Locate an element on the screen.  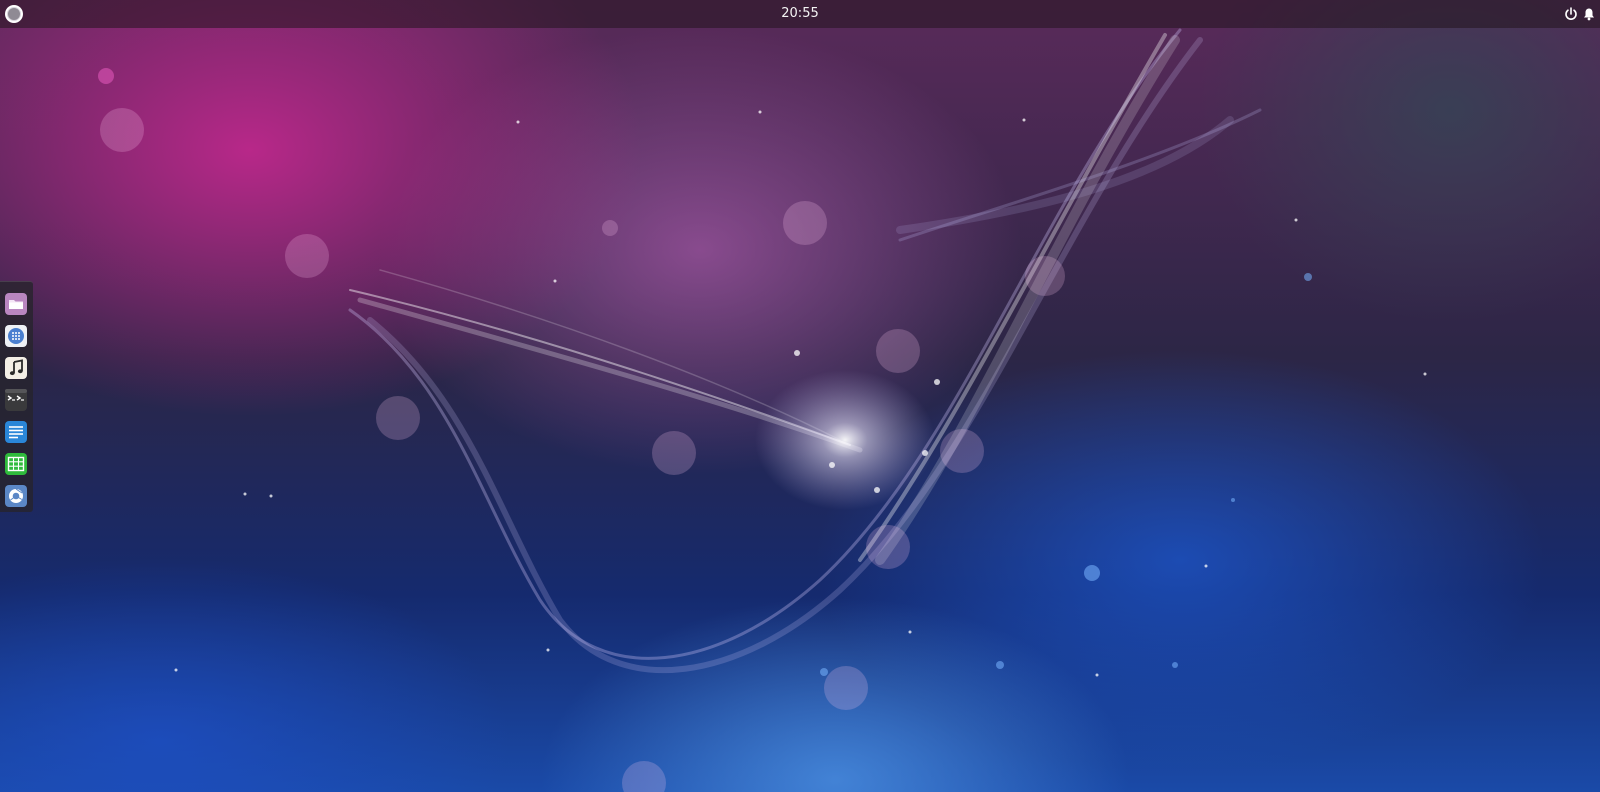
app-grid-icon is located at coordinates (16, 336).